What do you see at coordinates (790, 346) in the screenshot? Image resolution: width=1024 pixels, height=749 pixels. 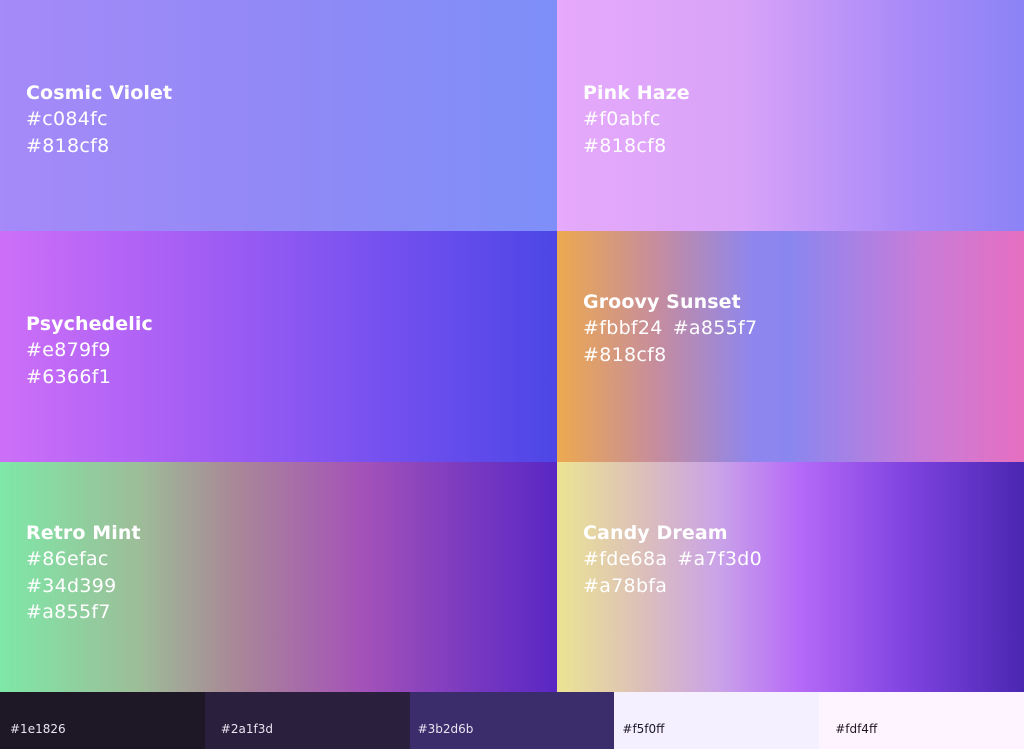 I see `gradient-card-groovy-sunset: Groovy Sunset #fbbf24 #a855f7 #818cf8` at bounding box center [790, 346].